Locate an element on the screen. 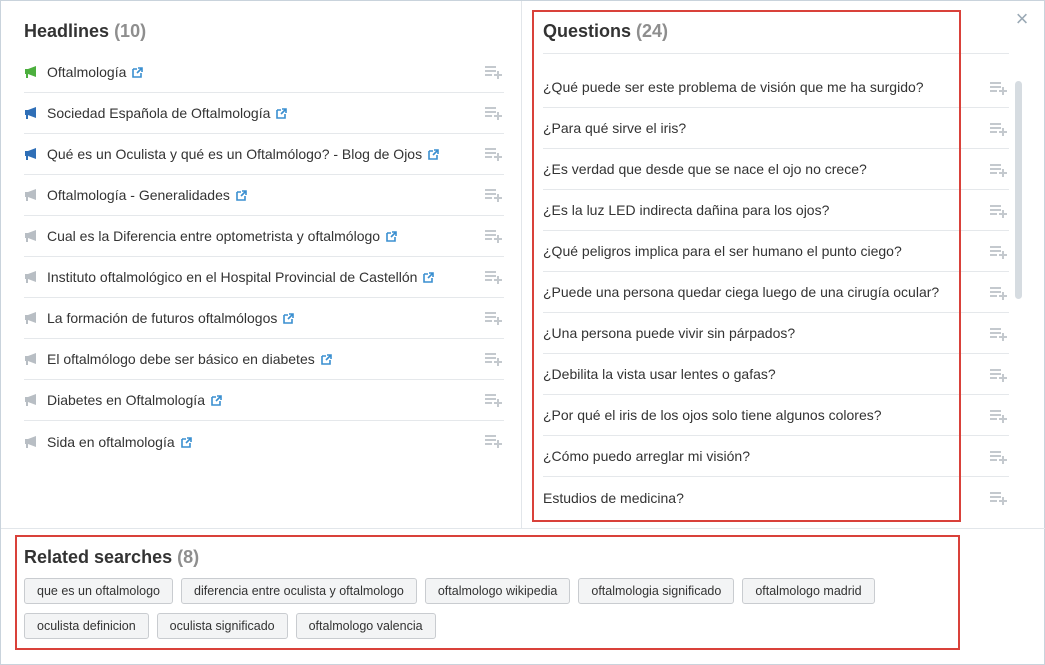 This screenshot has width=1045, height=665. headlines-title: Headlines (10) is located at coordinates (85, 31).